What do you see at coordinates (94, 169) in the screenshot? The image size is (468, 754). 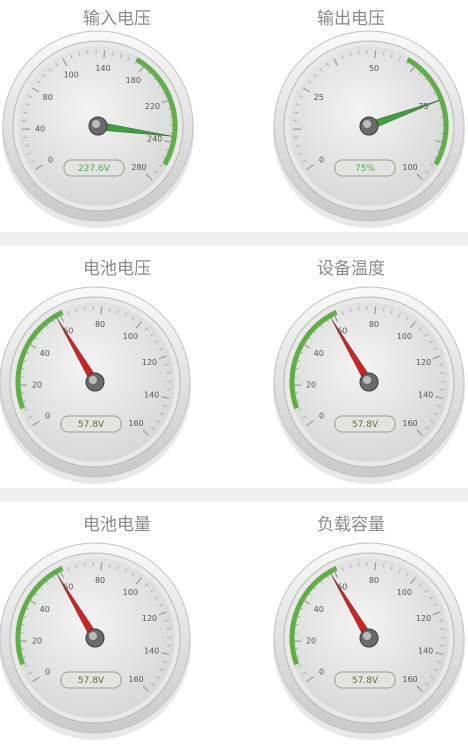 I see `readout-value: 227.6V` at bounding box center [94, 169].